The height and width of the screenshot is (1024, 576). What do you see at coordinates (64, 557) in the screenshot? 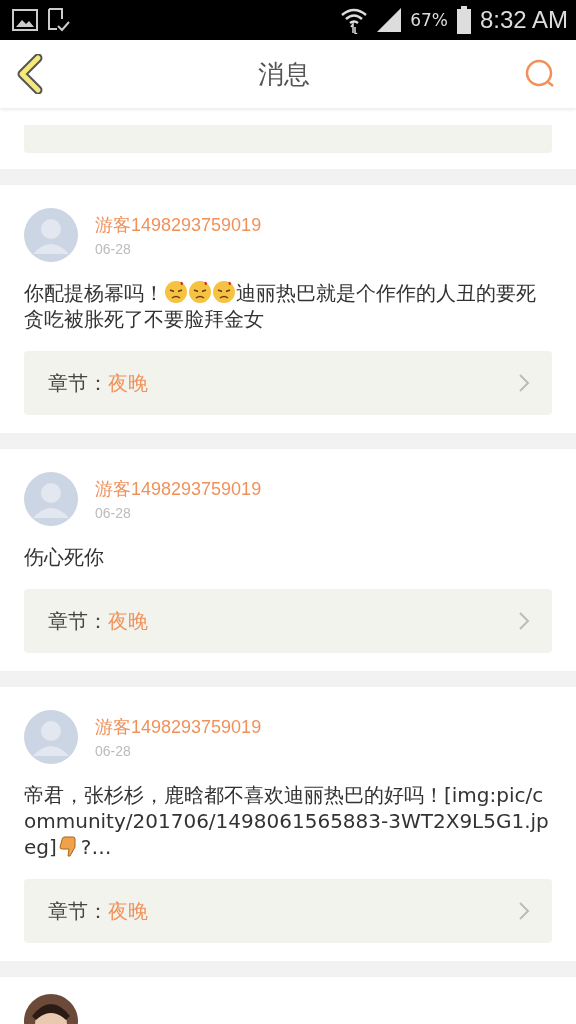
I see `message-text: 伤心死你` at bounding box center [64, 557].